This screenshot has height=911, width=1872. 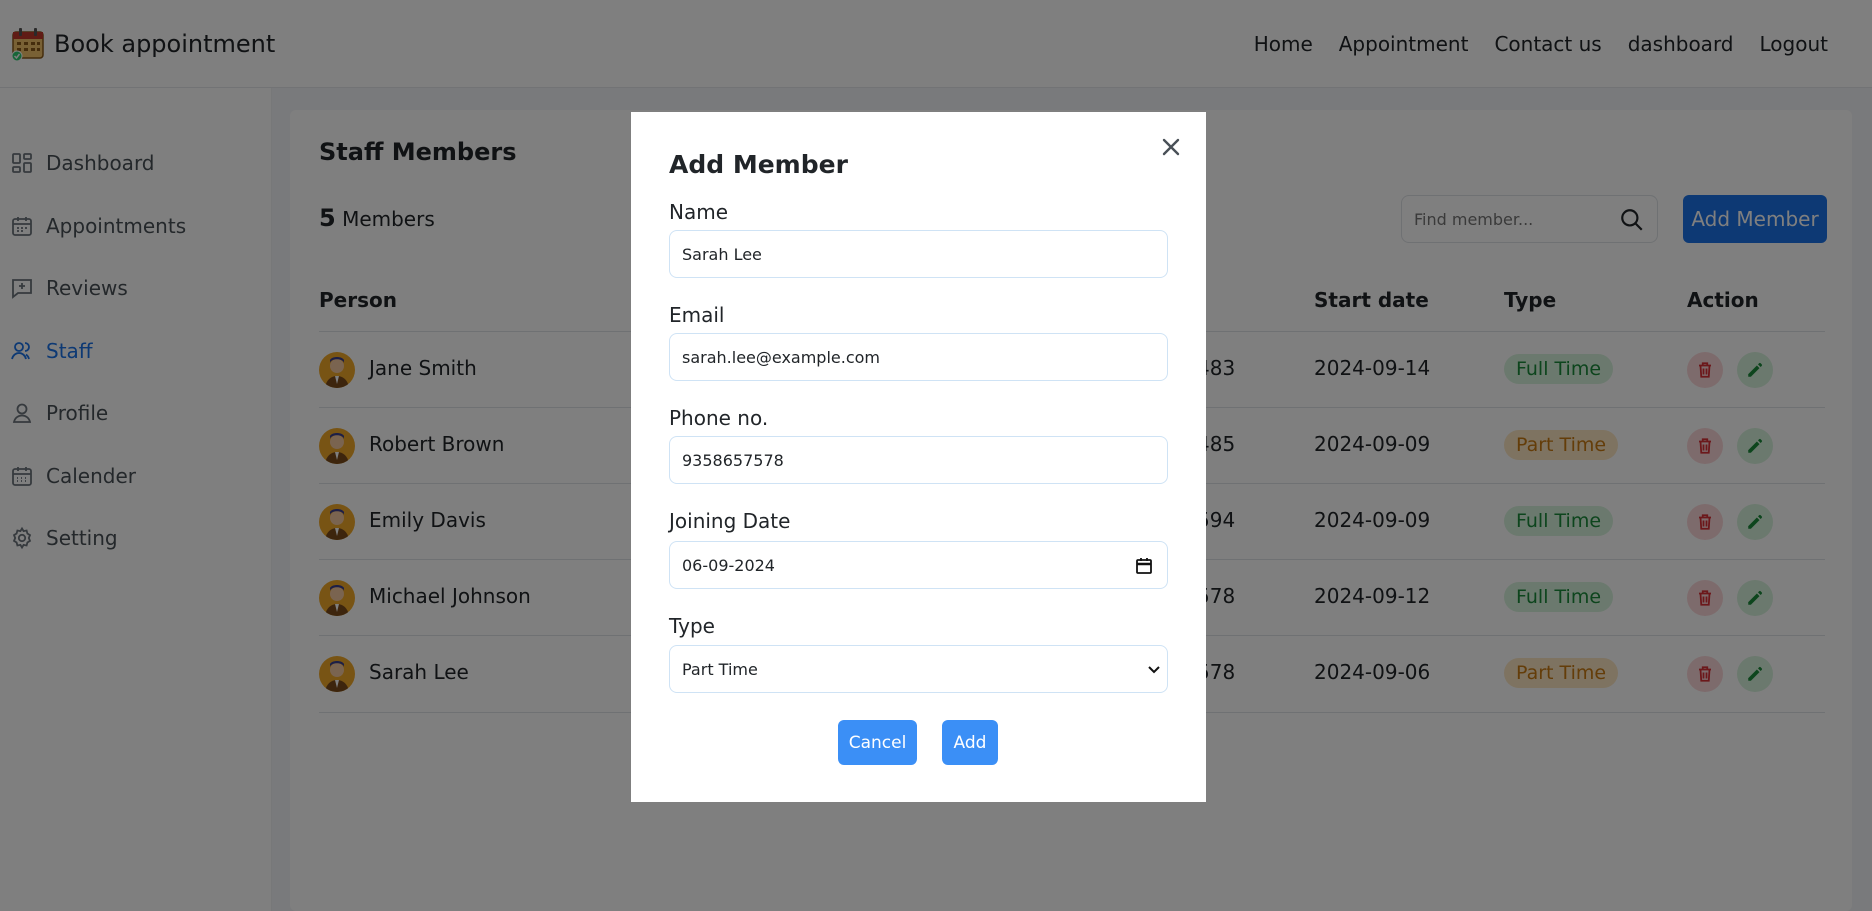 What do you see at coordinates (728, 565) in the screenshot?
I see `joining-date-value: 06-09-2024` at bounding box center [728, 565].